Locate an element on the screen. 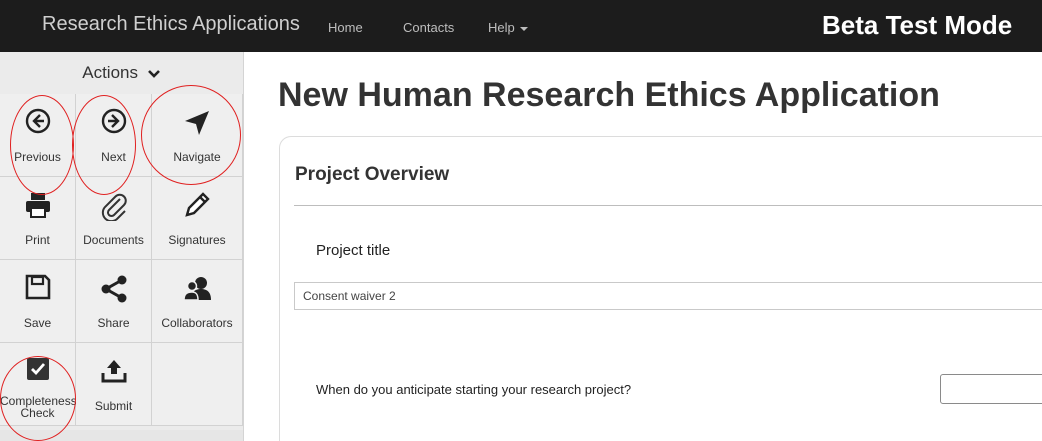 Image resolution: width=1042 pixels, height=441 pixels. project-title-input is located at coordinates (668, 296).